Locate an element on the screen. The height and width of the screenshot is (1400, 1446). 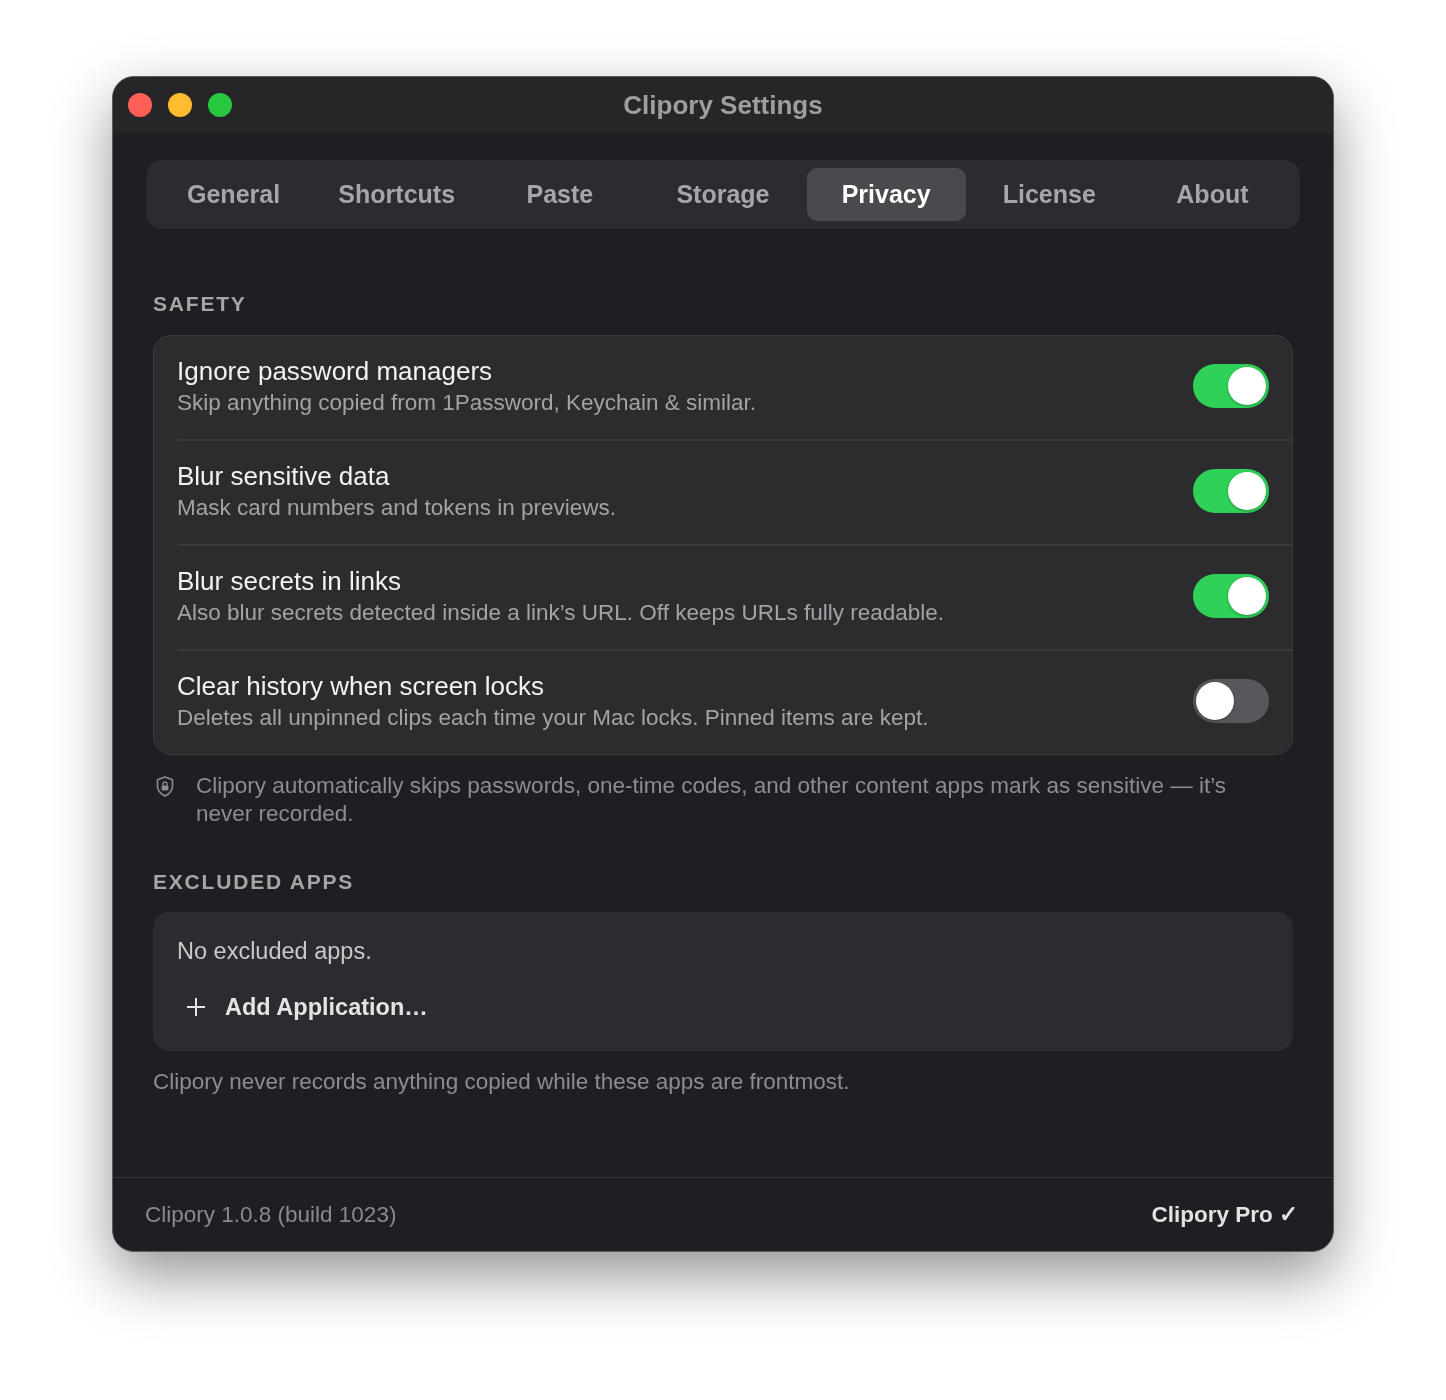
section-heading: EXCLUDED APPS is located at coordinates (254, 882).